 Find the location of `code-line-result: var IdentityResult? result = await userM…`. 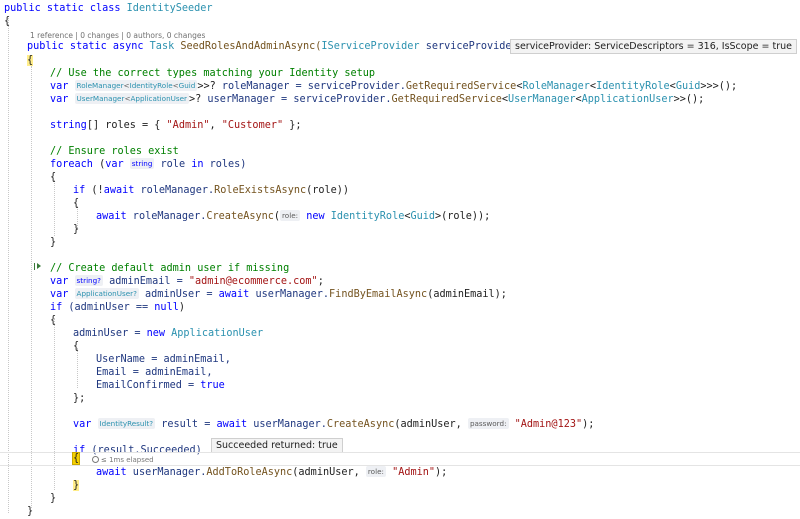

code-line-result: var IdentityResult? result = await userM… is located at coordinates (334, 424).